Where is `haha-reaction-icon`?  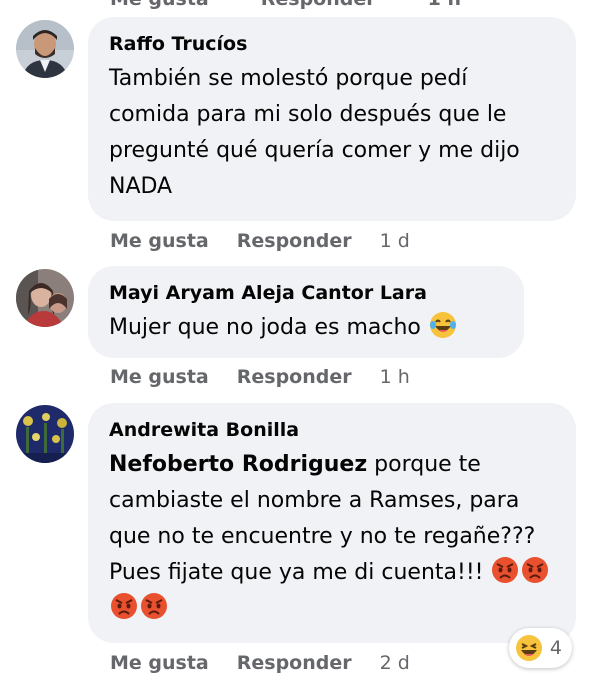 haha-reaction-icon is located at coordinates (529, 648).